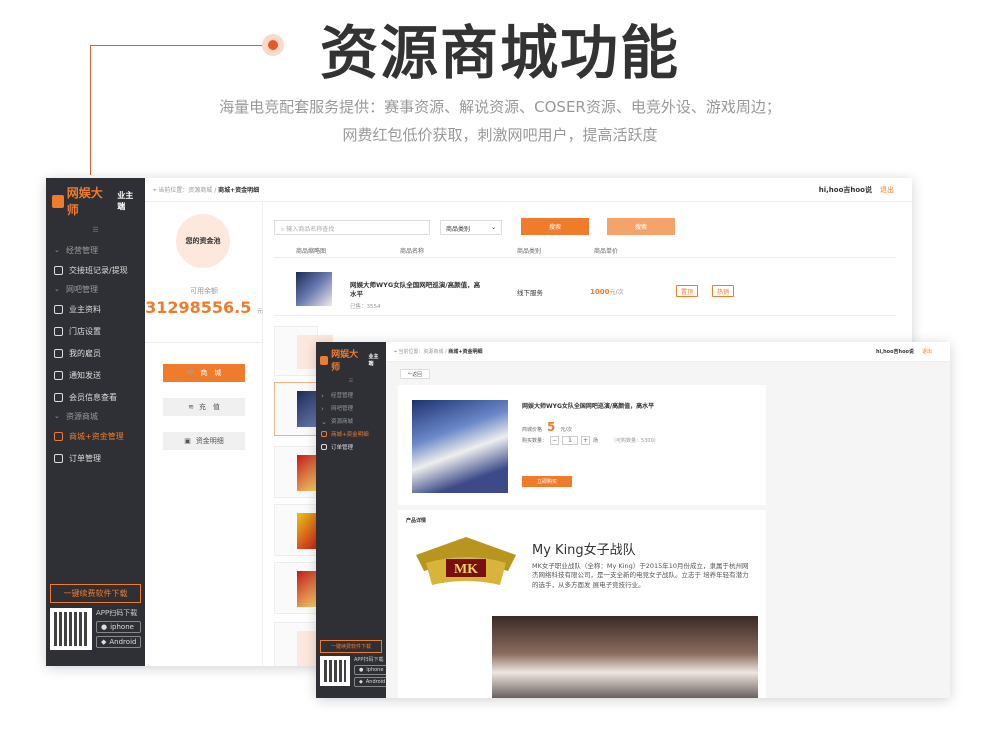 The image size is (1000, 740). I want to click on mall-button: 🛒 商 城, so click(204, 373).